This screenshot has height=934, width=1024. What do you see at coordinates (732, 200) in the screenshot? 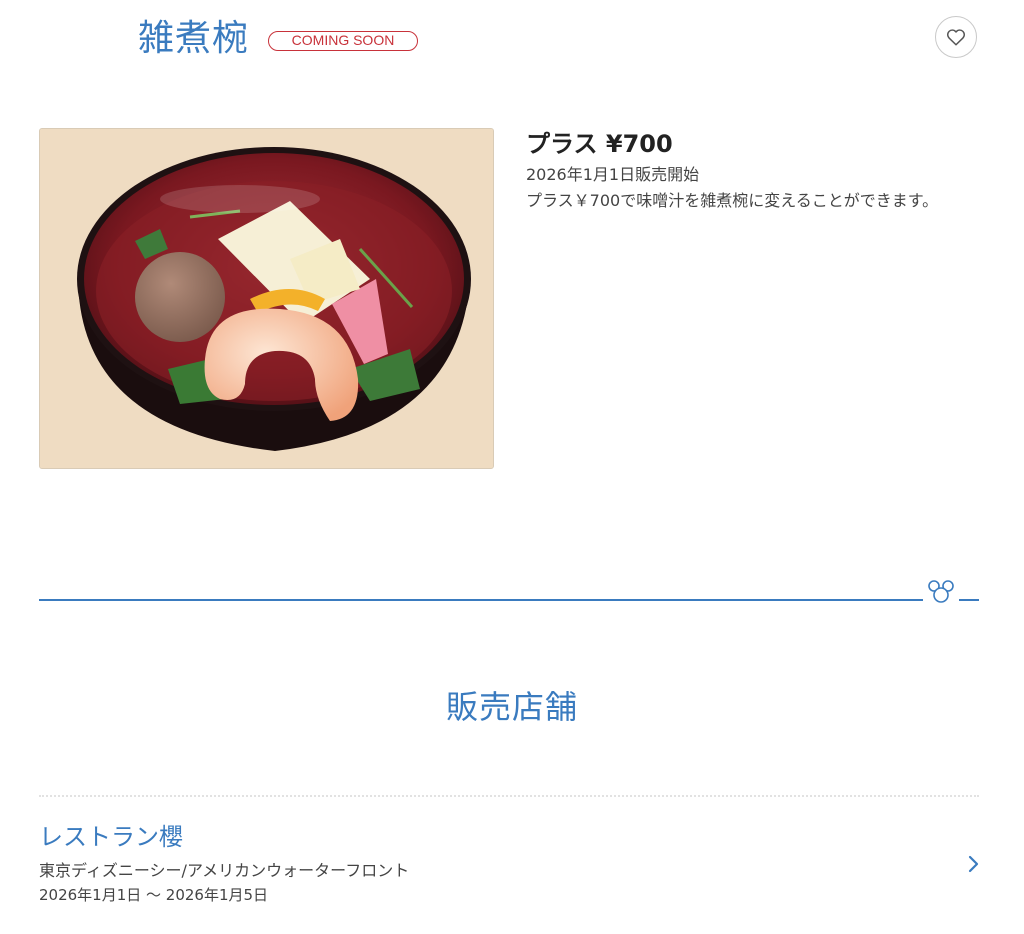
I see `product-description: プラス￥700で味噌汁を雑煮椀に変えることができます。` at bounding box center [732, 200].